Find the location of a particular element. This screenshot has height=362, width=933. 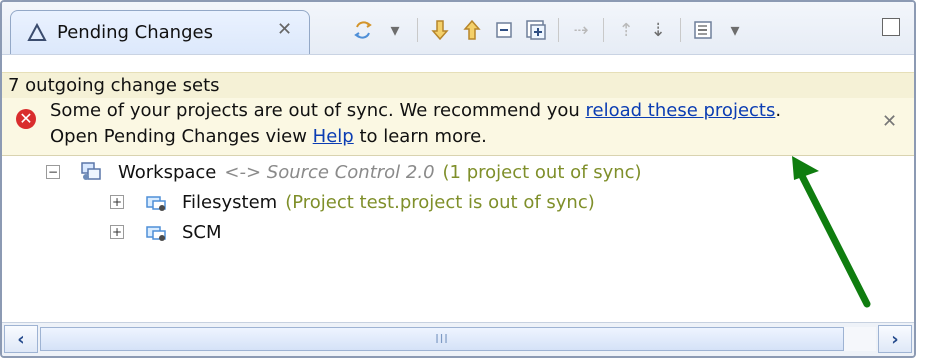

tab-bar: Pending Changes ✕ ▾ ⇢ ⇡ ⇣ ▾ is located at coordinates (458, 28).